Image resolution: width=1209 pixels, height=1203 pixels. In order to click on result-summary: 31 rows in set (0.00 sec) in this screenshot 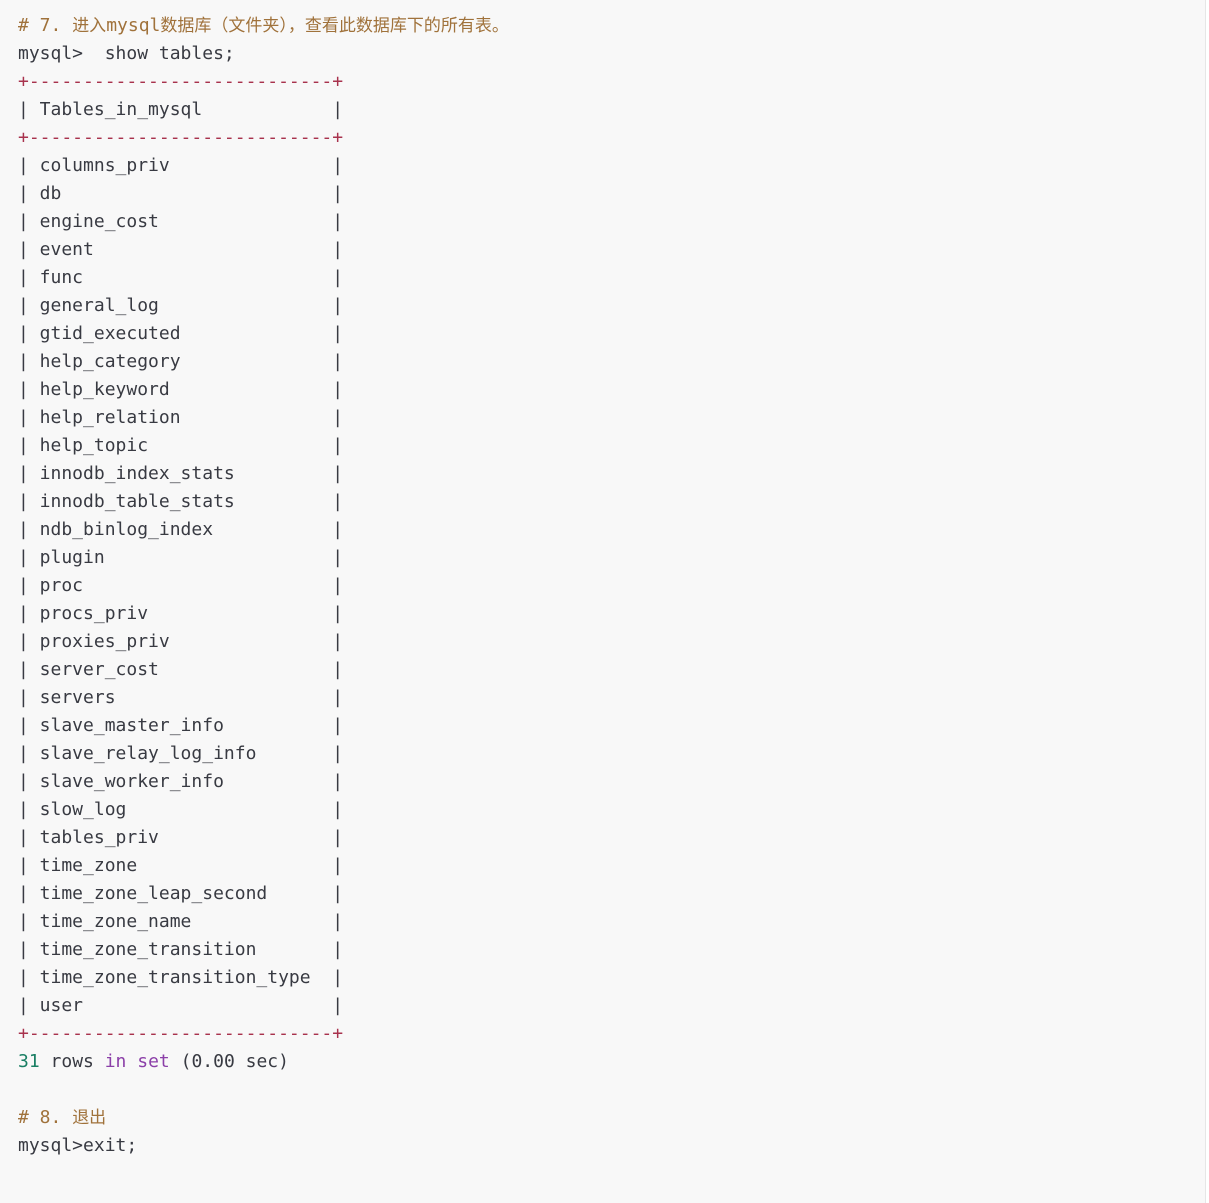, I will do `click(611, 1062)`.